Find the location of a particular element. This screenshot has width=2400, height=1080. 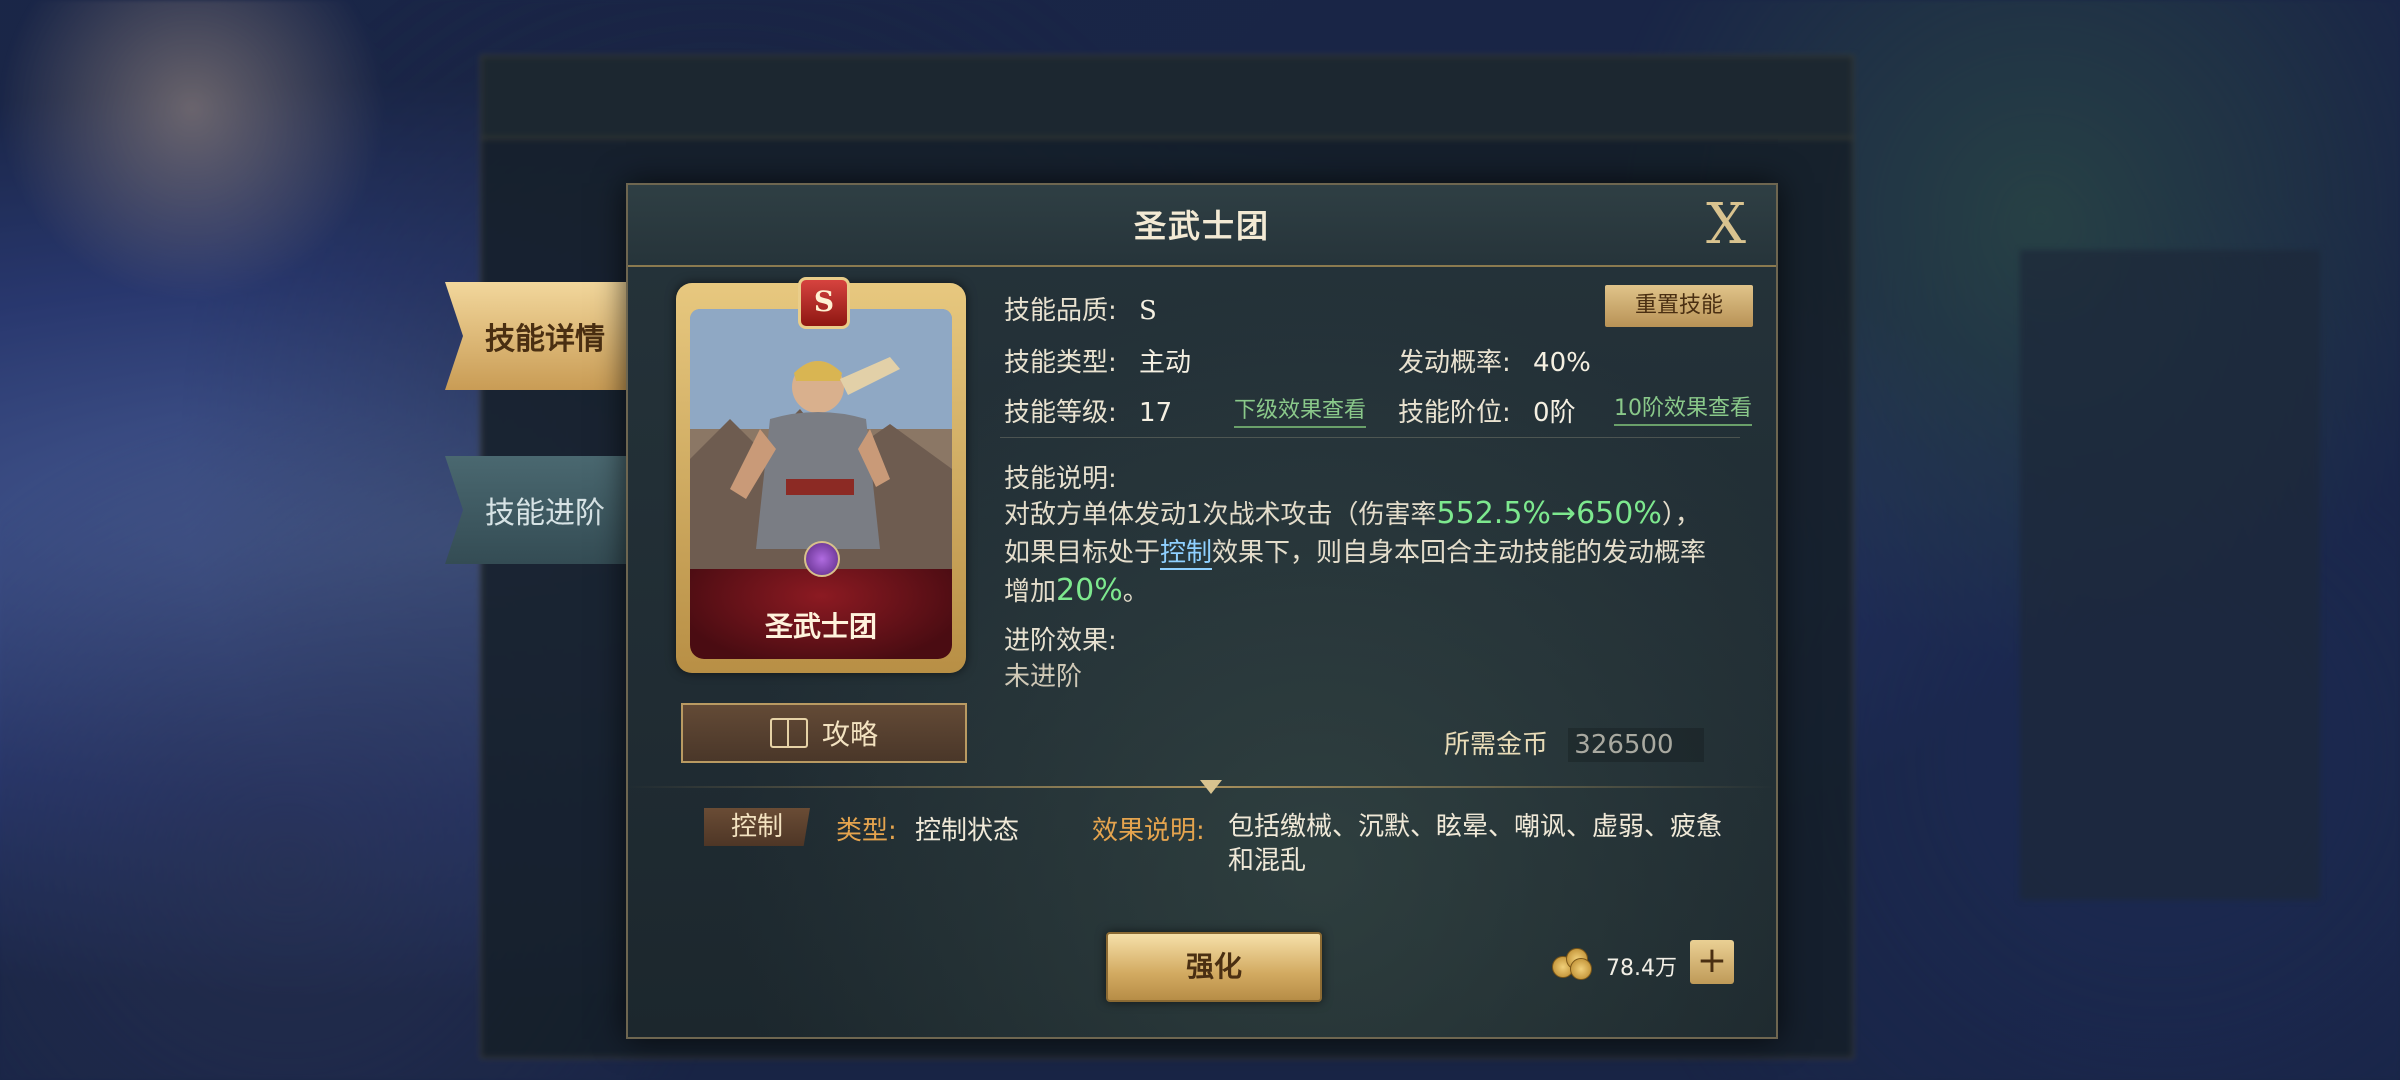

card-name-plate: 圣武士团 is located at coordinates (821, 614).